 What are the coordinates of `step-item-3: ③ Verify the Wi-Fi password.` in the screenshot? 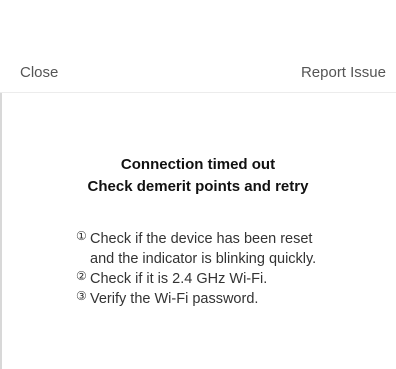 It's located at (201, 299).